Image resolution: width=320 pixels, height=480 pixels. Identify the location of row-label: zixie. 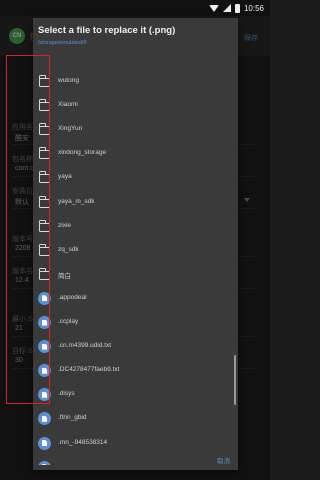
(65, 225).